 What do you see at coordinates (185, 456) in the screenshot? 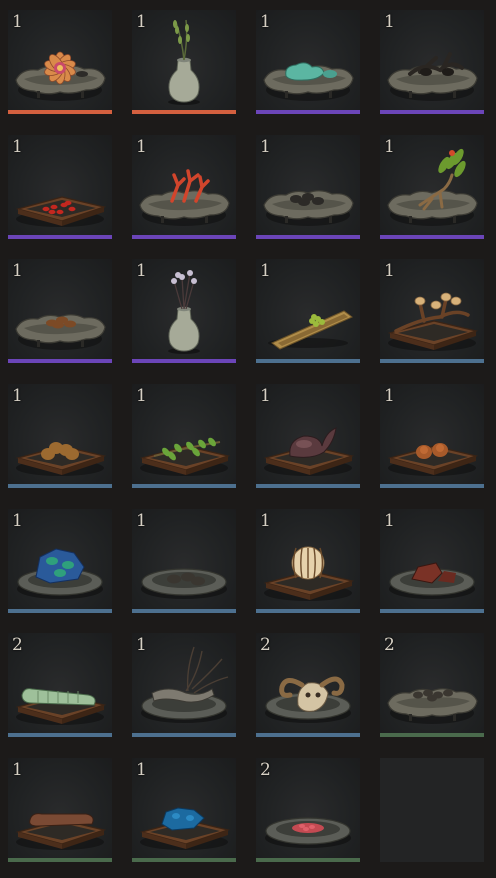
I see `green-herb-sprig-tray-icon` at bounding box center [185, 456].